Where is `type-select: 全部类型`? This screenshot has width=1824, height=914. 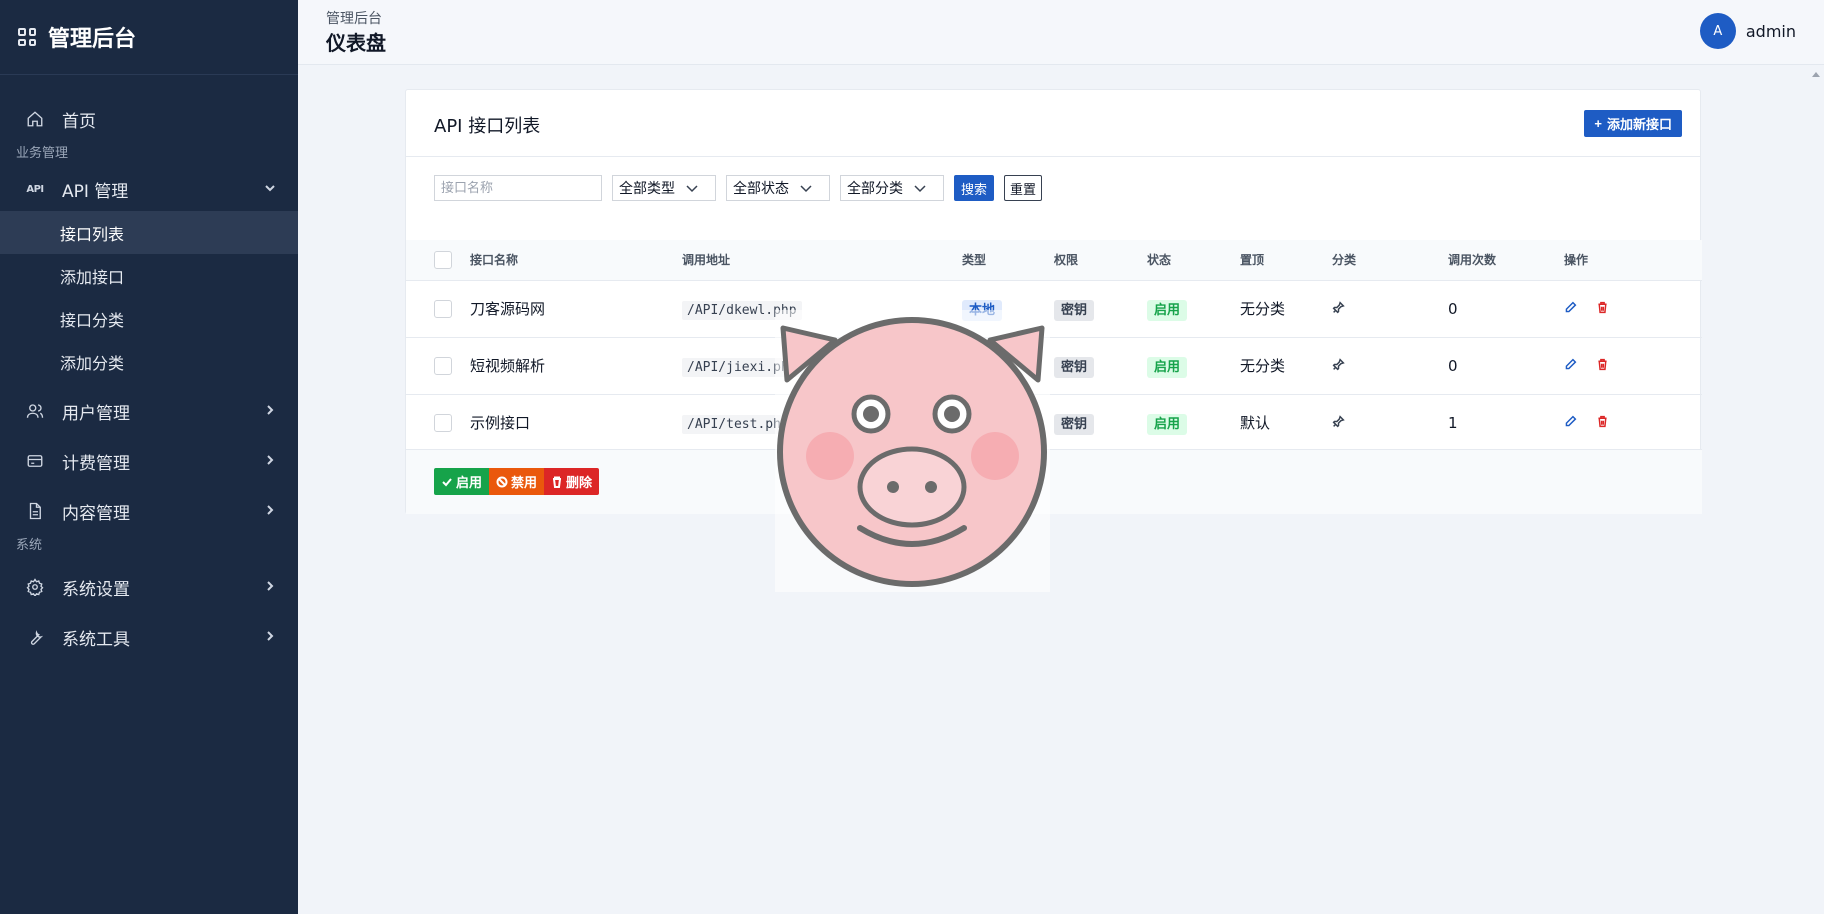
type-select: 全部类型 is located at coordinates (664, 188).